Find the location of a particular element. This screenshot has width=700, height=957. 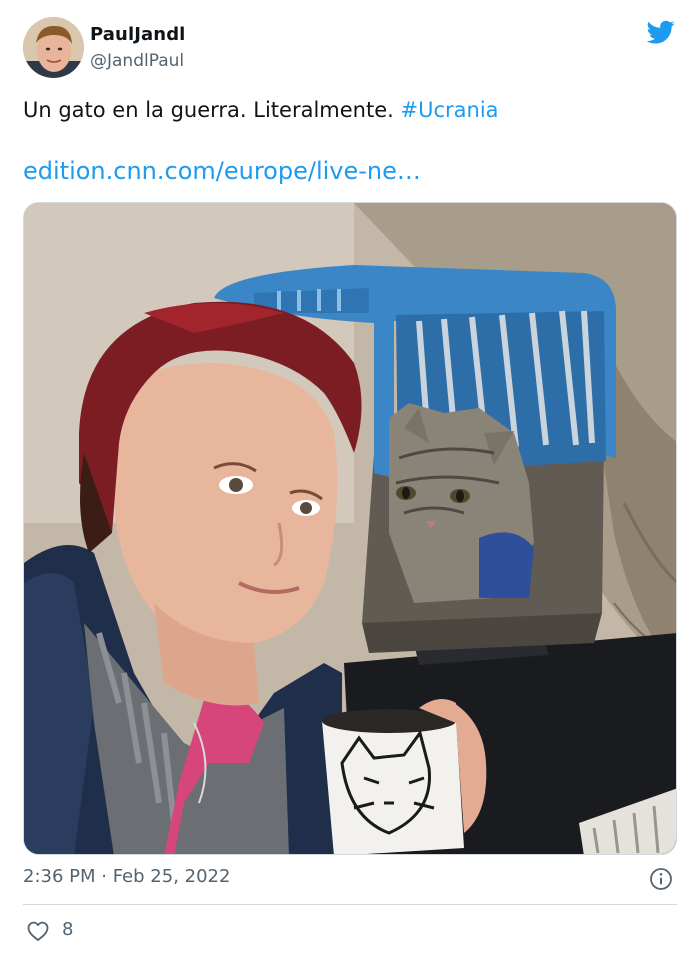

tweet-body: Un gato en la guerra. Literalmente. is located at coordinates (208, 110).